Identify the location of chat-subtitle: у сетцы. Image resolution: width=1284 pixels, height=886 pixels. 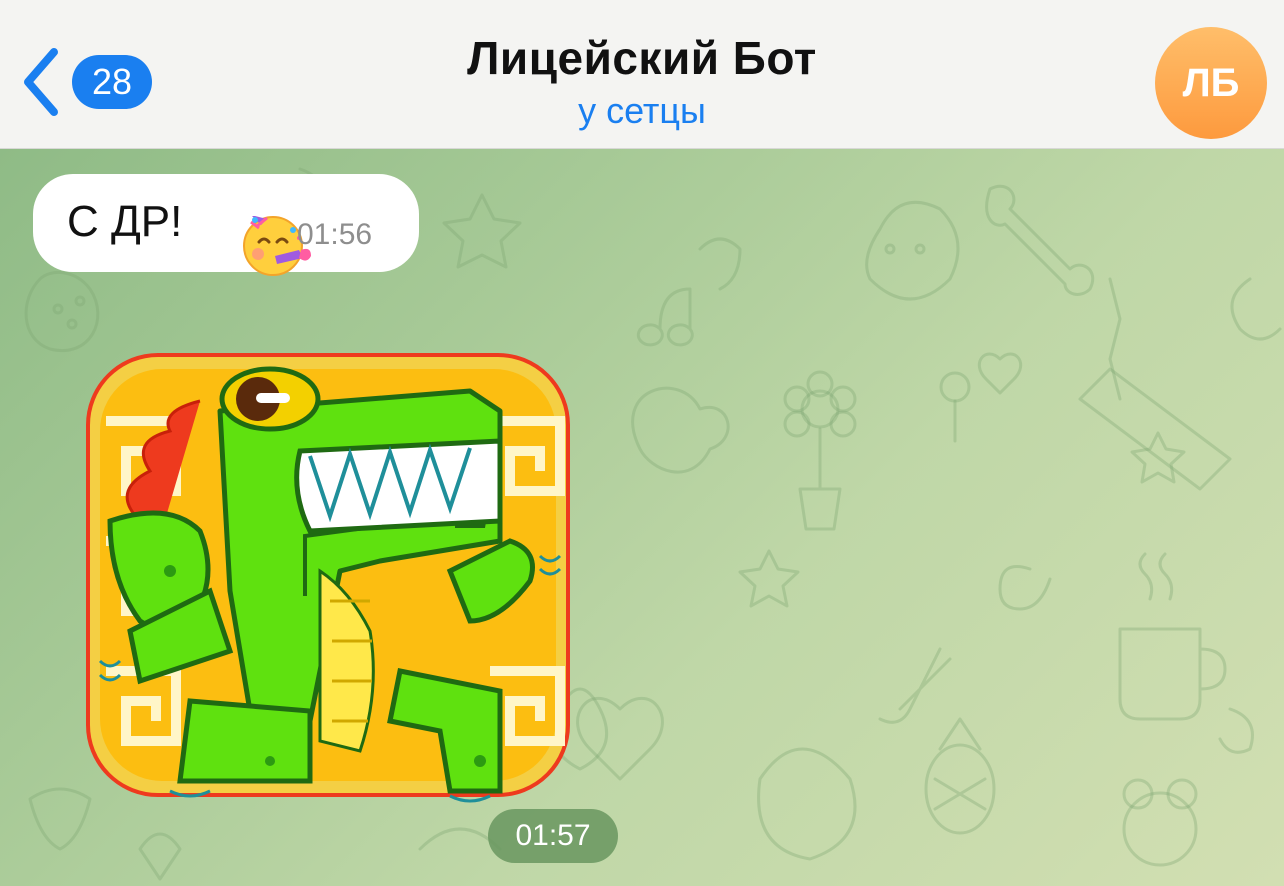
(642, 110).